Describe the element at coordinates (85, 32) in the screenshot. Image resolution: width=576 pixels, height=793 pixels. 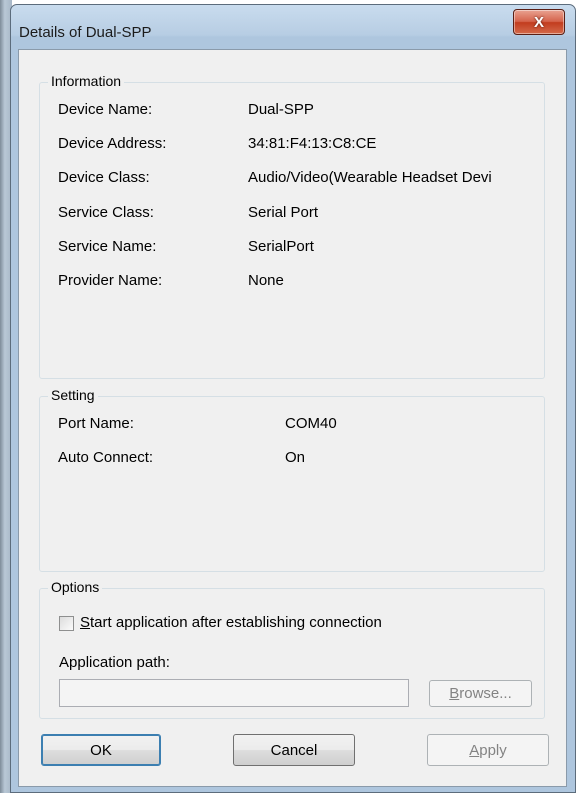
I see `window-title: Details of Dual-SPP` at that location.